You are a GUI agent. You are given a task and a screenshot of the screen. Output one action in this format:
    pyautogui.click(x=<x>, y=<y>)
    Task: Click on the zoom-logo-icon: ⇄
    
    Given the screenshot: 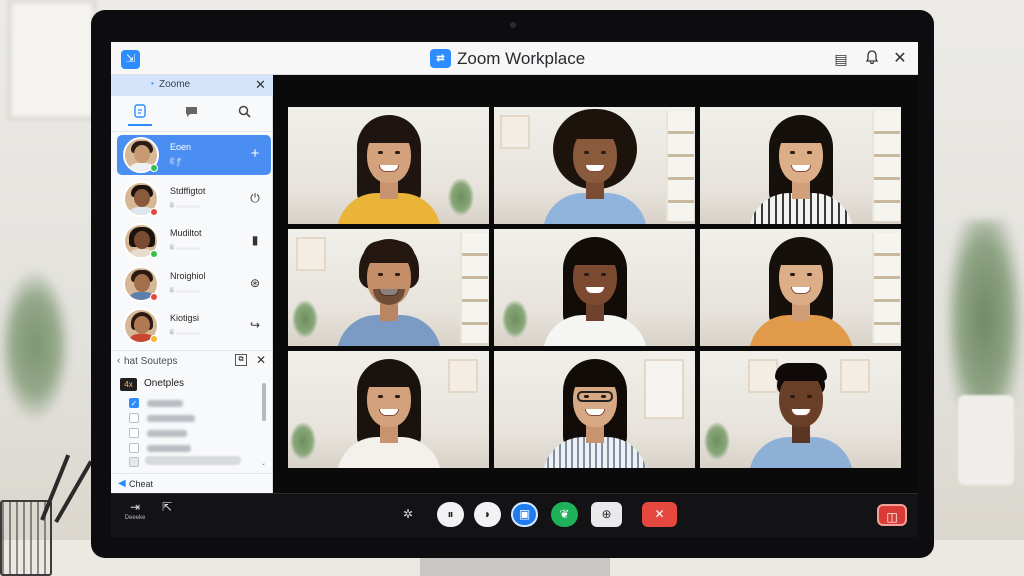 What is the action you would take?
    pyautogui.click(x=440, y=58)
    